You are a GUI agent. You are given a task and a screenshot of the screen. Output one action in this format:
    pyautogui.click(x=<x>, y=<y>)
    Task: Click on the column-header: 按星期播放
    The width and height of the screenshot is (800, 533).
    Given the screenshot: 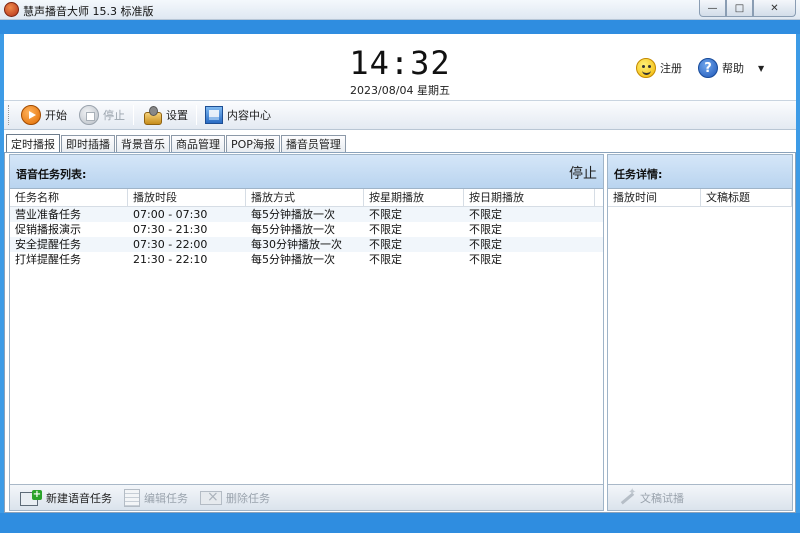 What is the action you would take?
    pyautogui.click(x=414, y=197)
    